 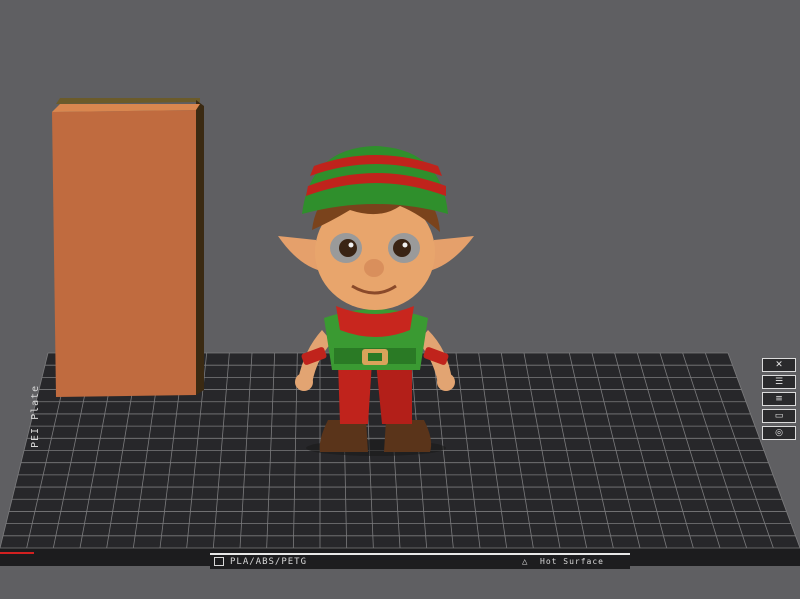 What do you see at coordinates (525, 562) in the screenshot?
I see `surface-icon: △` at bounding box center [525, 562].